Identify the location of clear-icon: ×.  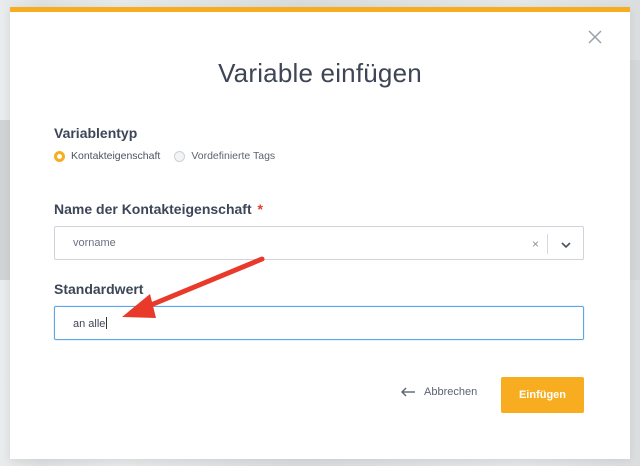
(535, 244).